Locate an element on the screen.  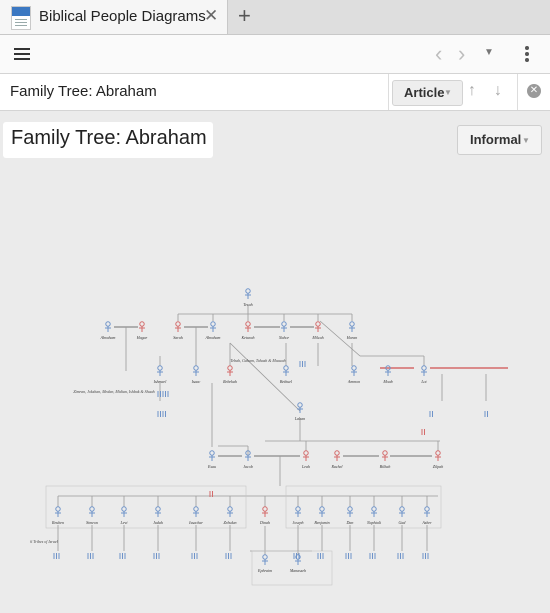
person-name: Hagar is located at coordinates (142, 337).